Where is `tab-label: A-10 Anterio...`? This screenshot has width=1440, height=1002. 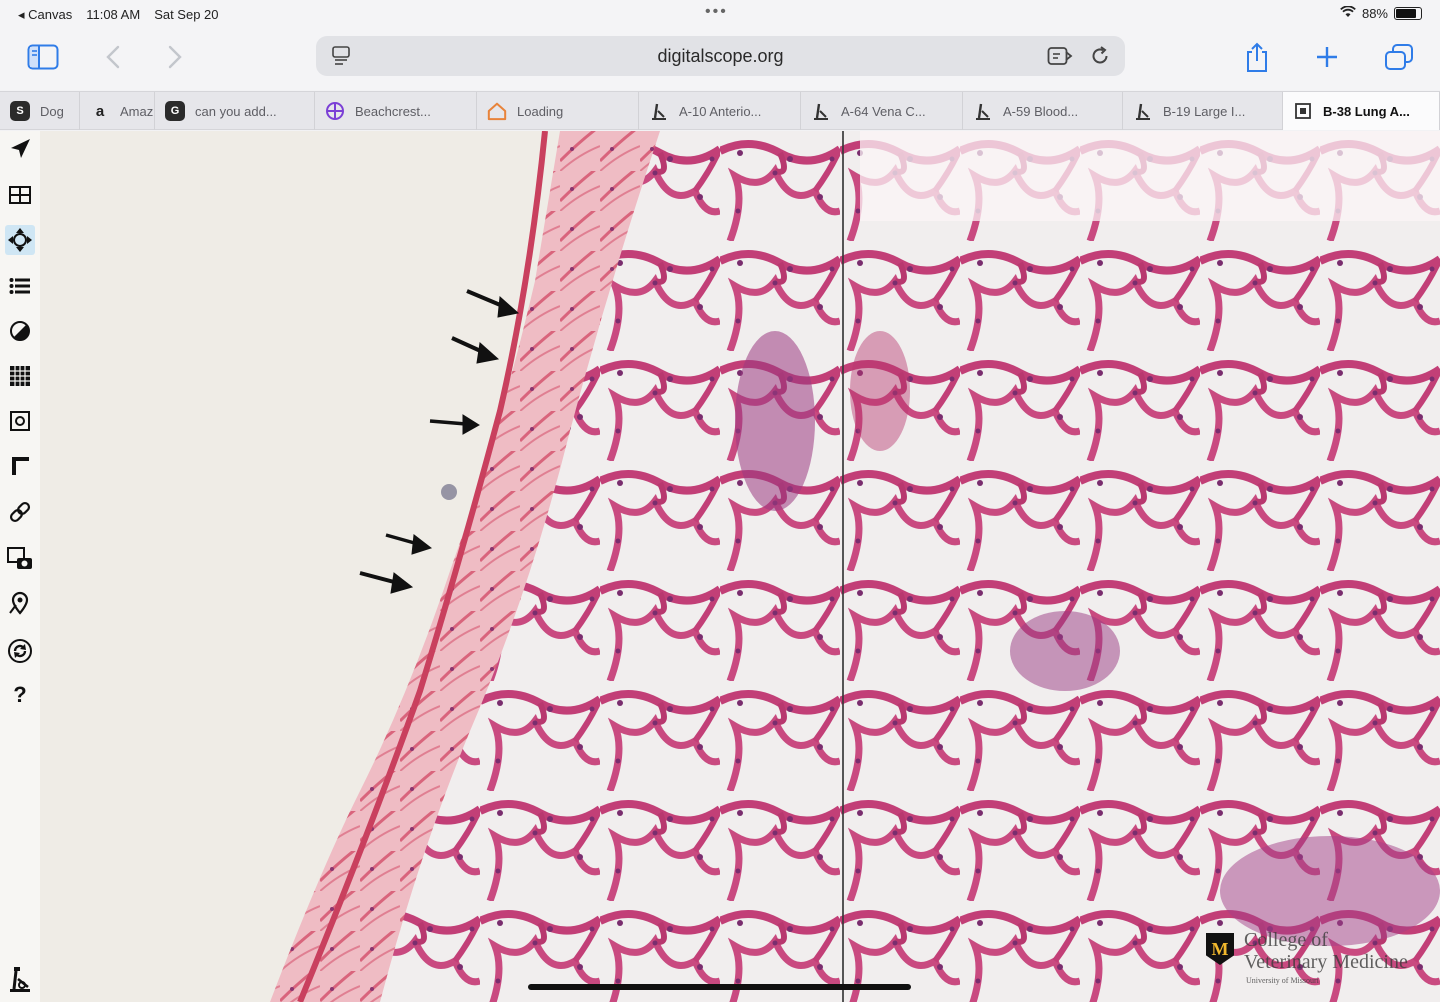
tab-label: A-10 Anterio... is located at coordinates (720, 111).